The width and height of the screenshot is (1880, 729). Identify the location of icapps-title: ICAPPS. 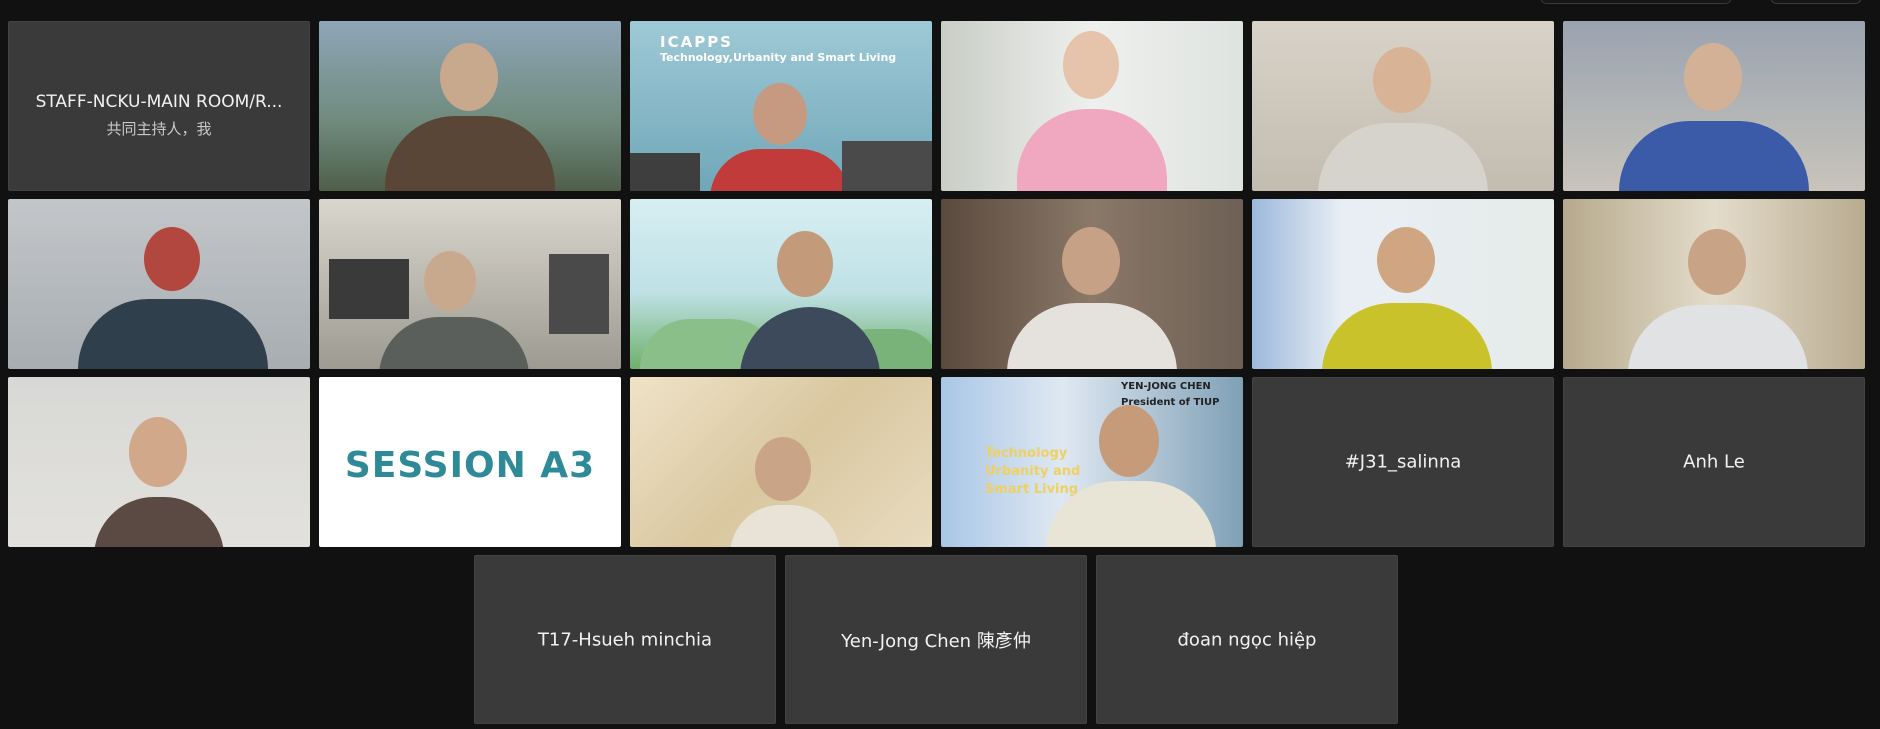
(696, 42).